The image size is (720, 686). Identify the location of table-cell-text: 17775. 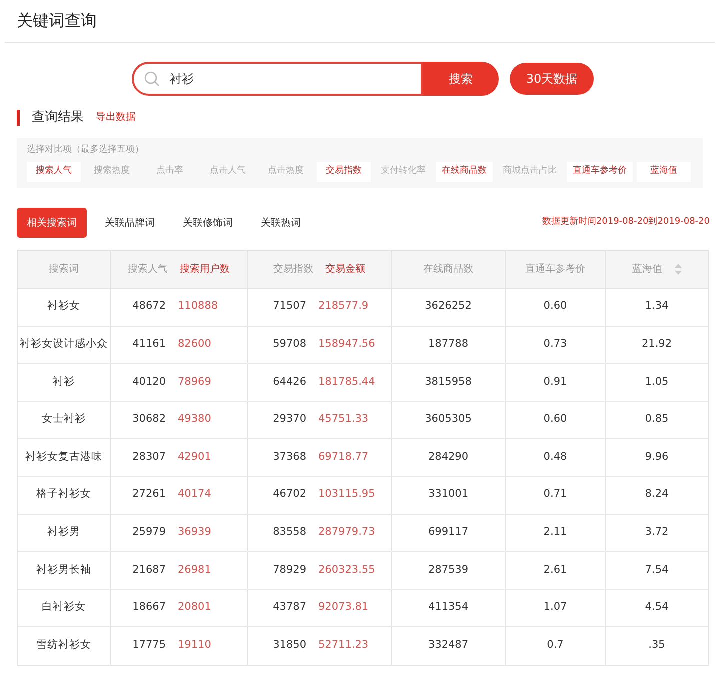
(149, 646).